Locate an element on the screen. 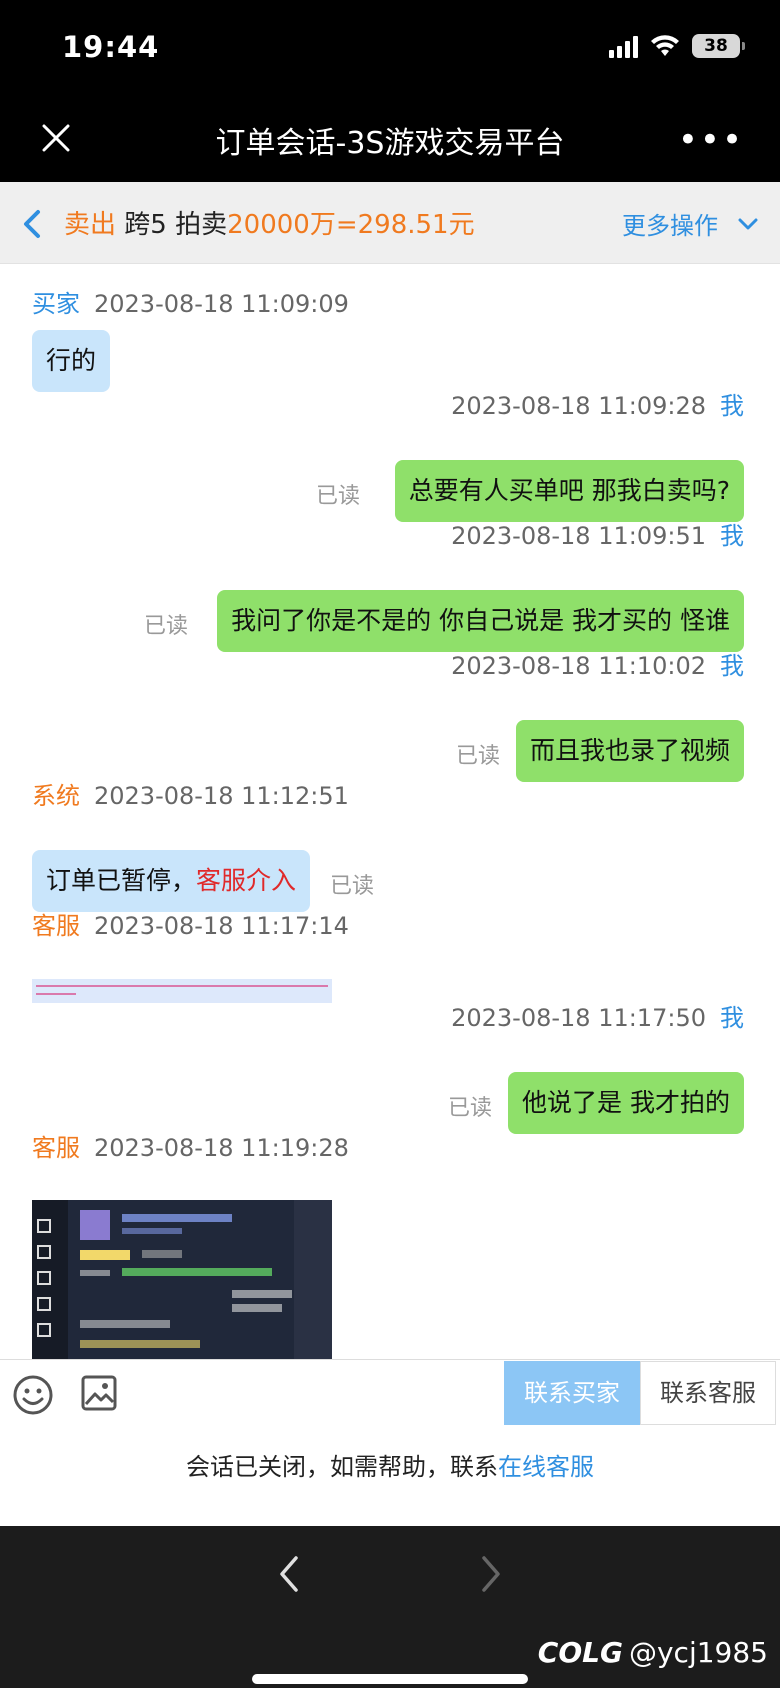  message-bubble: 我问了你是不是的 你自己说是 我才买的 怪谁 is located at coordinates (480, 621).